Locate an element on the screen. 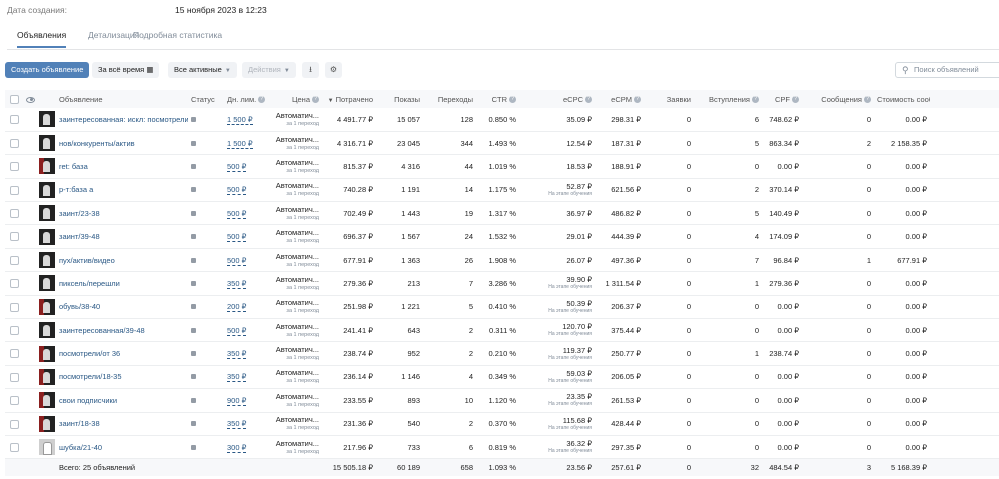  col-leads: Заявки is located at coordinates (669, 99).